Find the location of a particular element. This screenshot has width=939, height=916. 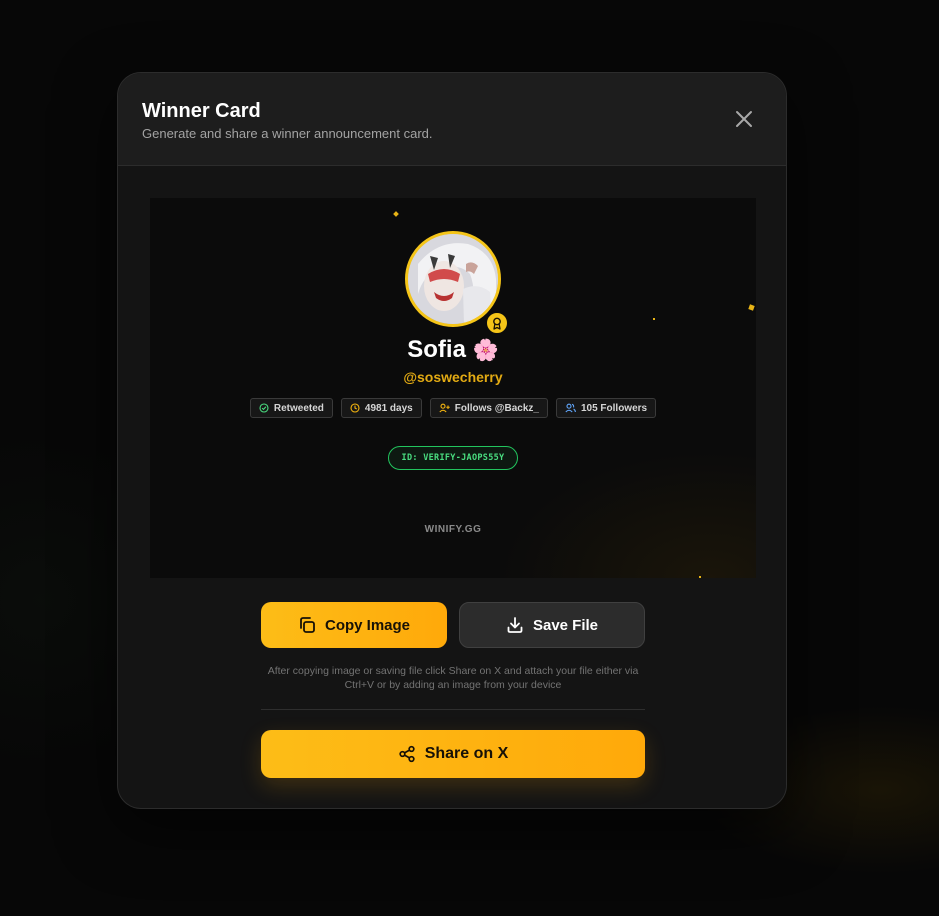

award-icon is located at coordinates (497, 323).